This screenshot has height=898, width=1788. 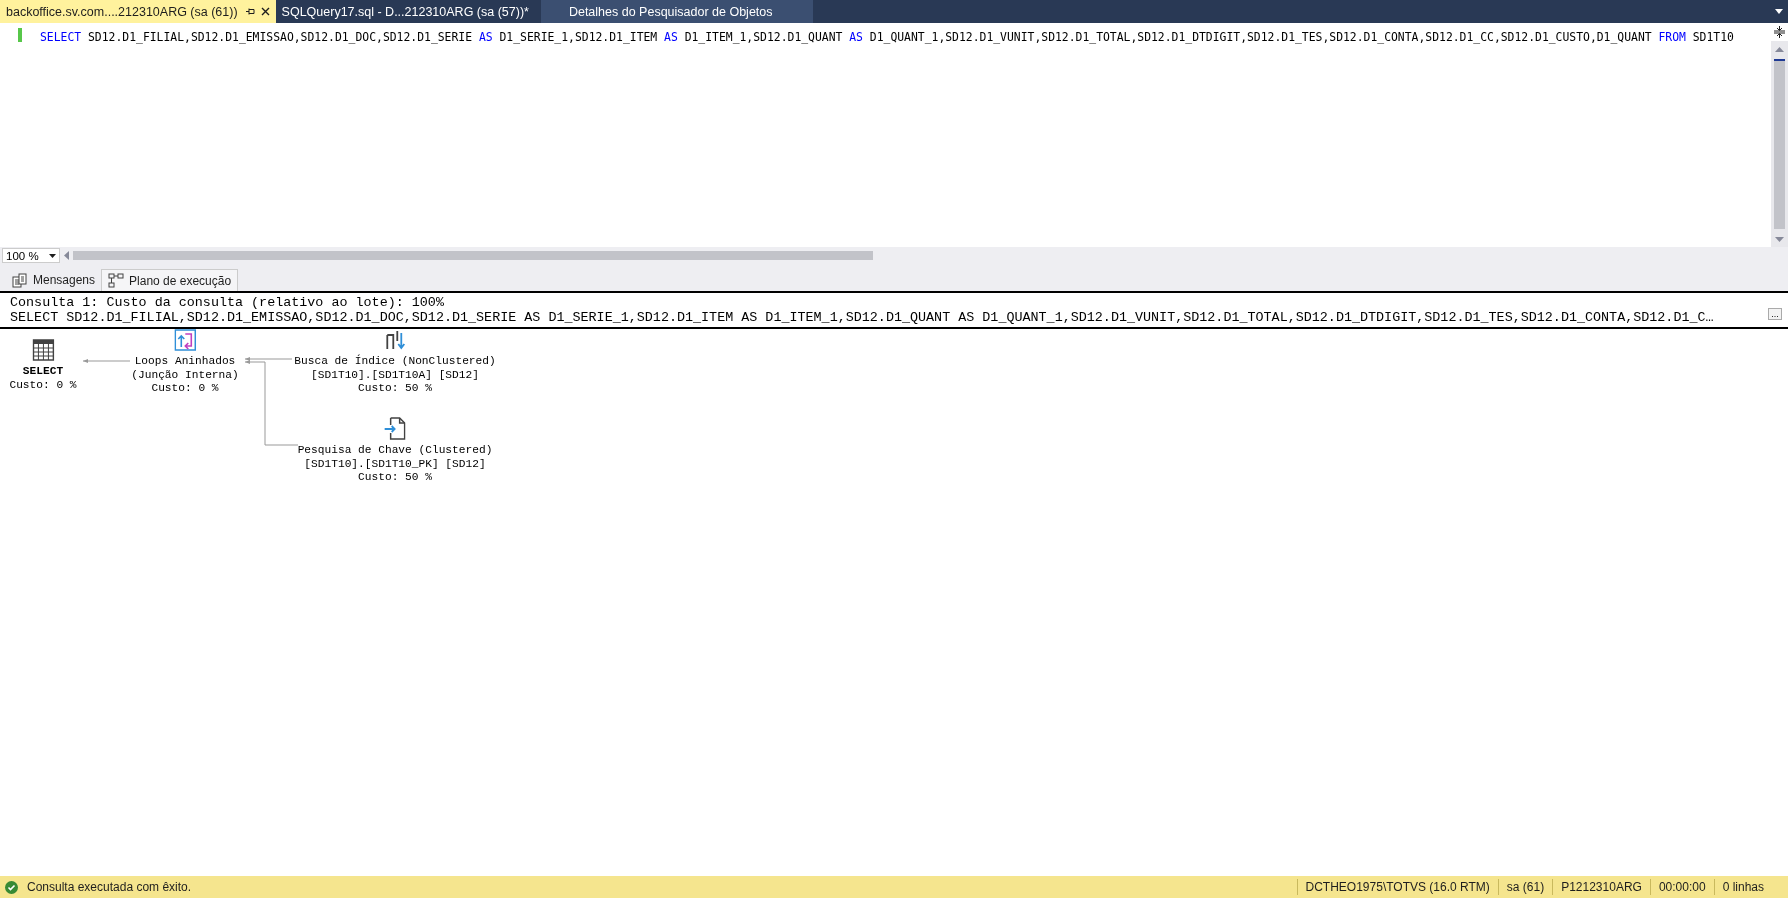 What do you see at coordinates (887, 37) in the screenshot?
I see `code-line: SELECT SD12.D1_FILIAL,SD12.D1_EMISSAO,SD12.D1_DOC,SD12.D1_SERIE AS D1_SERIE_1,SD12.D1_ITEM AS D1_ITEM_1,SD12.D1_QUANT AS D1_QUANT_1,SD12.D1_VUNIT,SD12.D1_TOTAL,SD12.D1_DTDIGIT,SD12.D1_TES,SD12.D1_CONTA,SD12.D1_CC,SD12.D1_CUSTO,D1_QUANT FROM SD1T10` at bounding box center [887, 37].